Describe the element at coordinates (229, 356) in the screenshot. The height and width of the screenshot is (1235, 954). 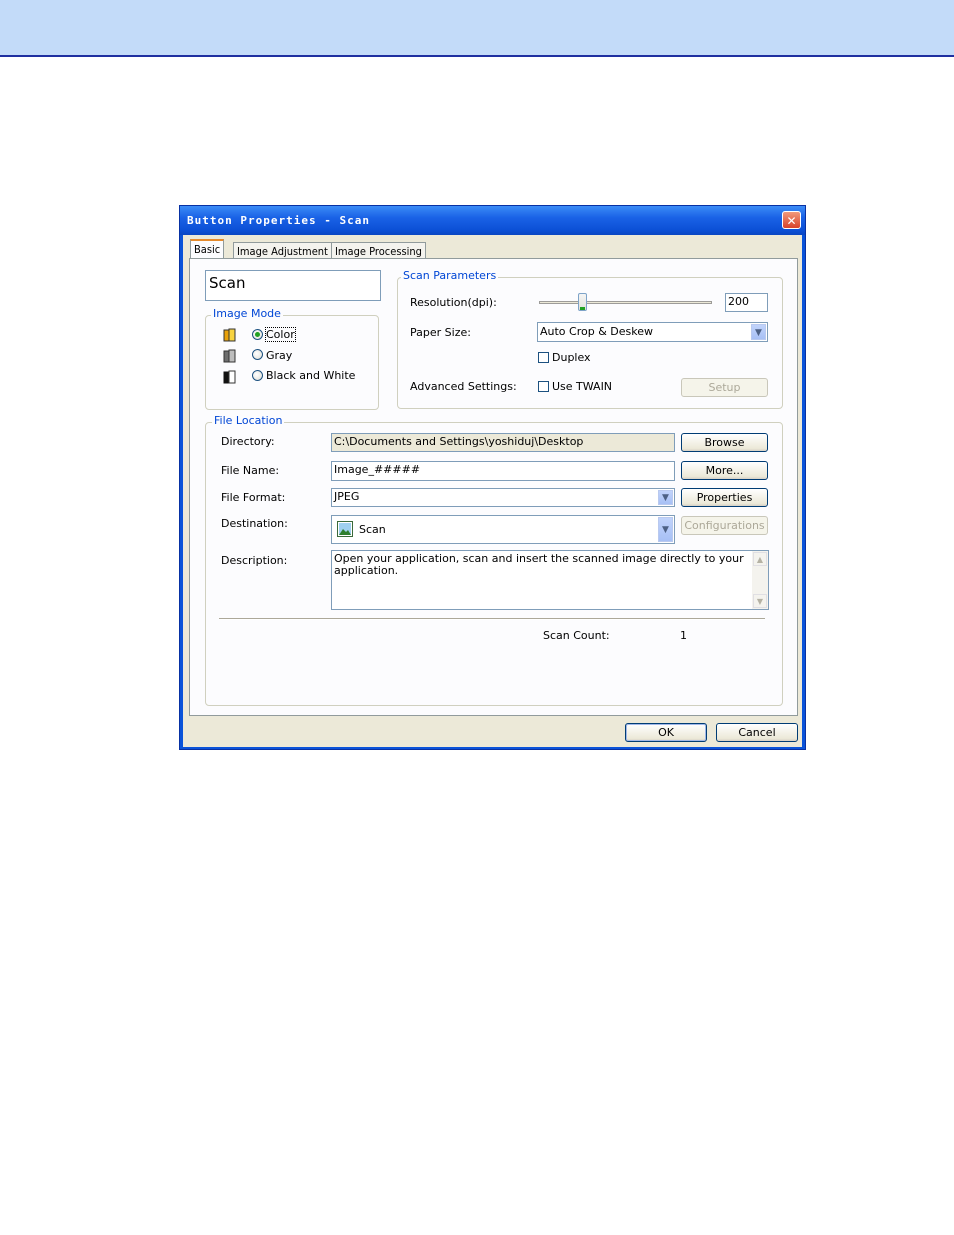
I see `gray-document-icon` at that location.